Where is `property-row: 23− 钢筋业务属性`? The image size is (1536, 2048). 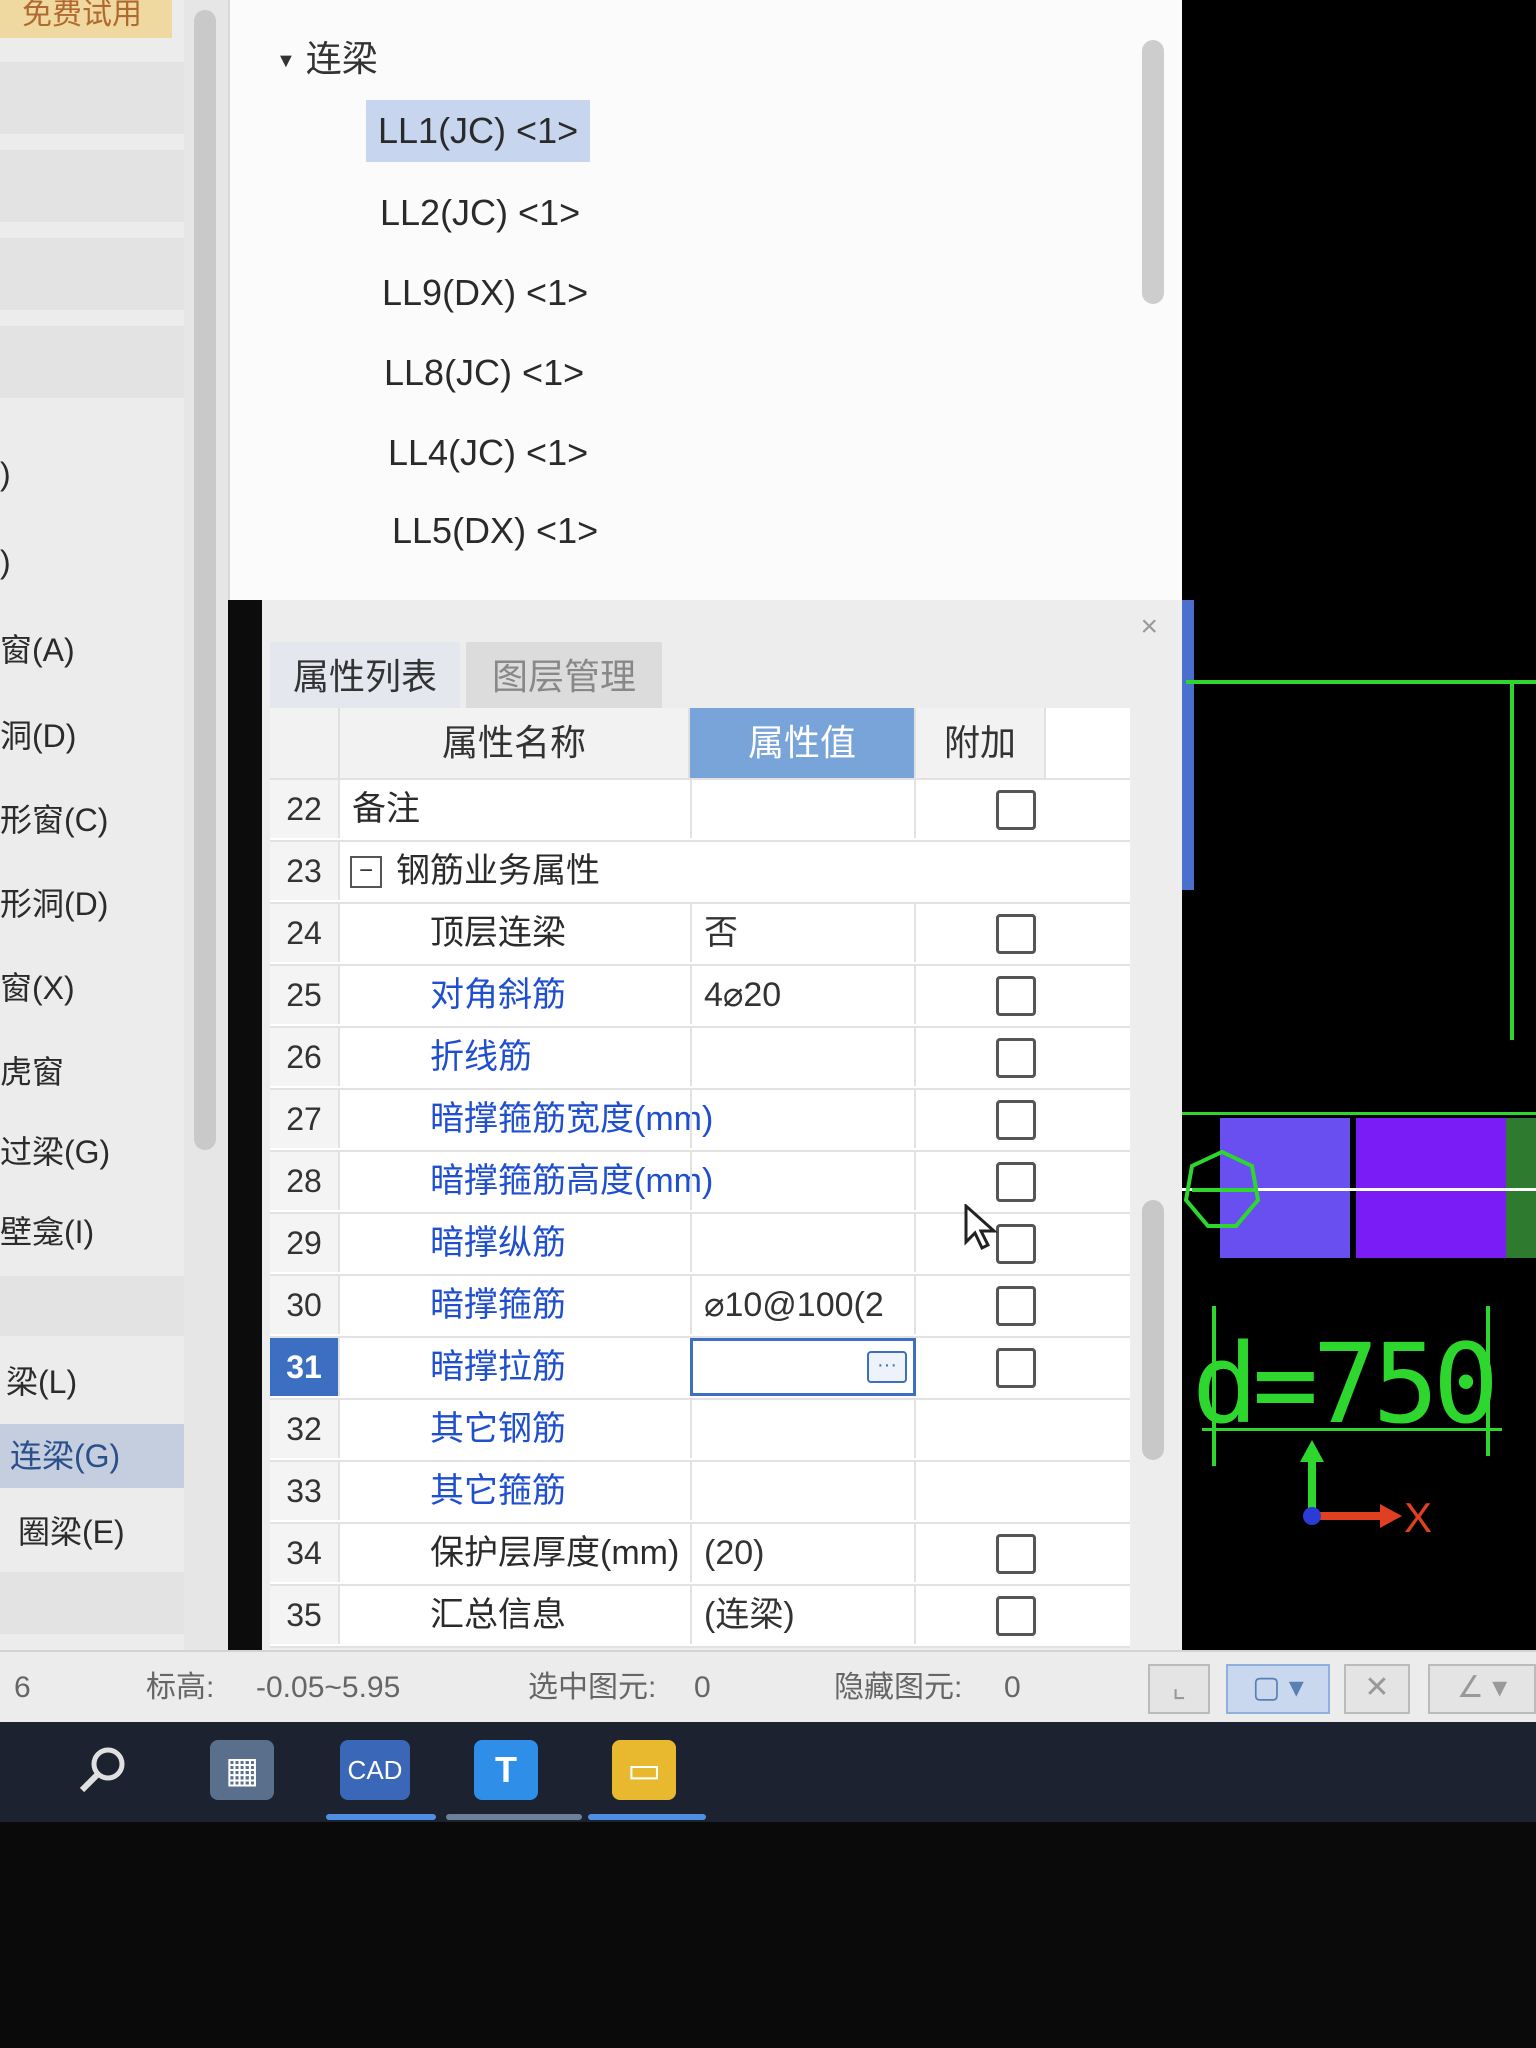 property-row: 23− 钢筋业务属性 is located at coordinates (700, 870).